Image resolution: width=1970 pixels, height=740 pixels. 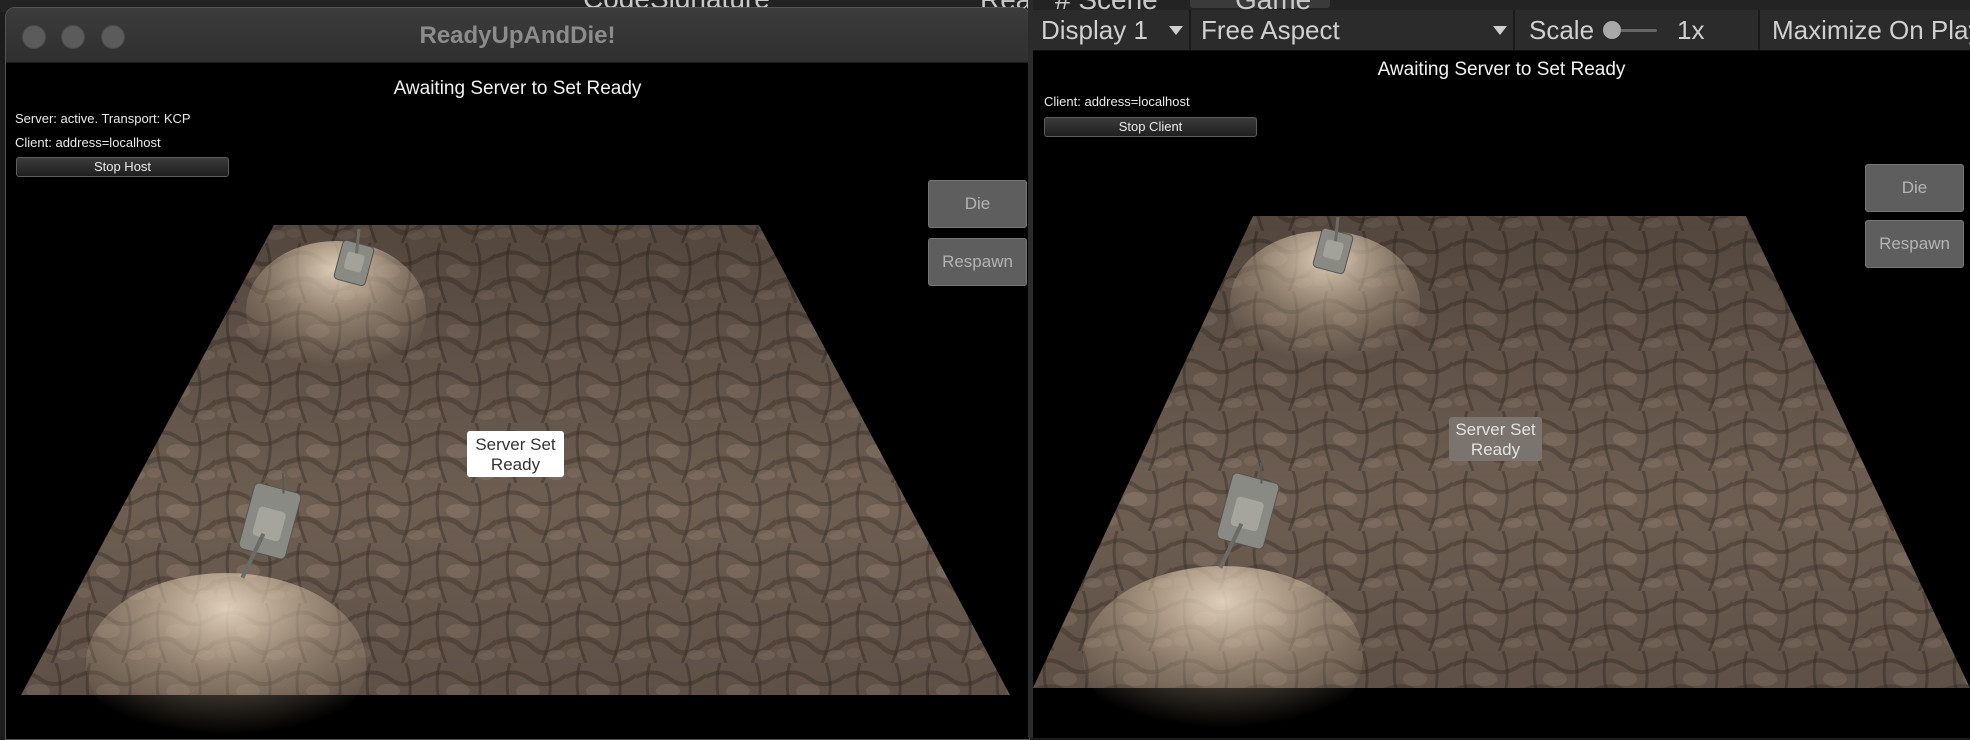 What do you see at coordinates (515, 444) in the screenshot?
I see `ready-label-line1: Server Set` at bounding box center [515, 444].